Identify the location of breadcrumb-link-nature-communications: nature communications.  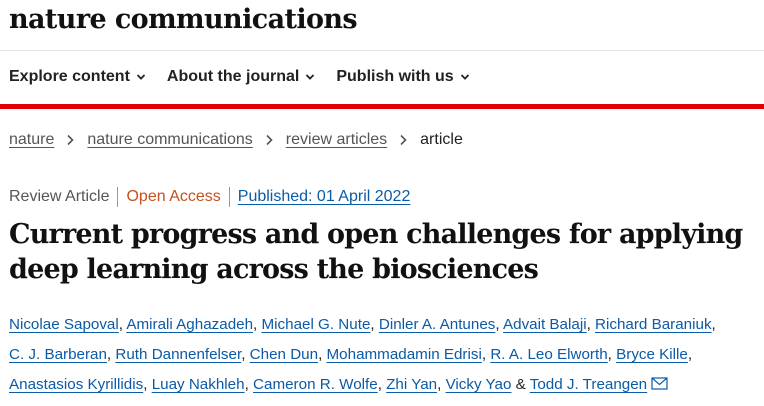
(169, 140).